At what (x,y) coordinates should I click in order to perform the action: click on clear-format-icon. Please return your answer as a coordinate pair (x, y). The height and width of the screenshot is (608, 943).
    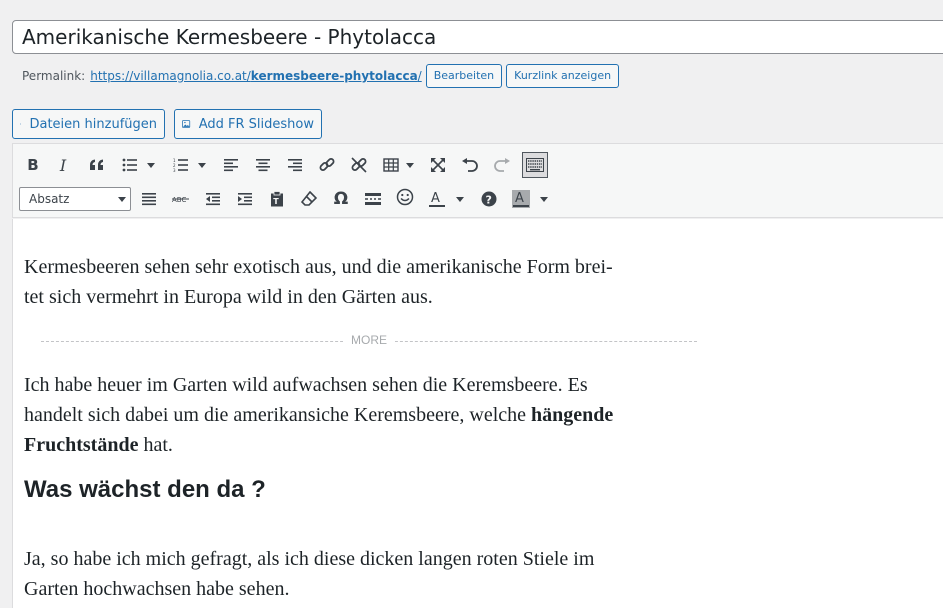
    Looking at the image, I should click on (309, 199).